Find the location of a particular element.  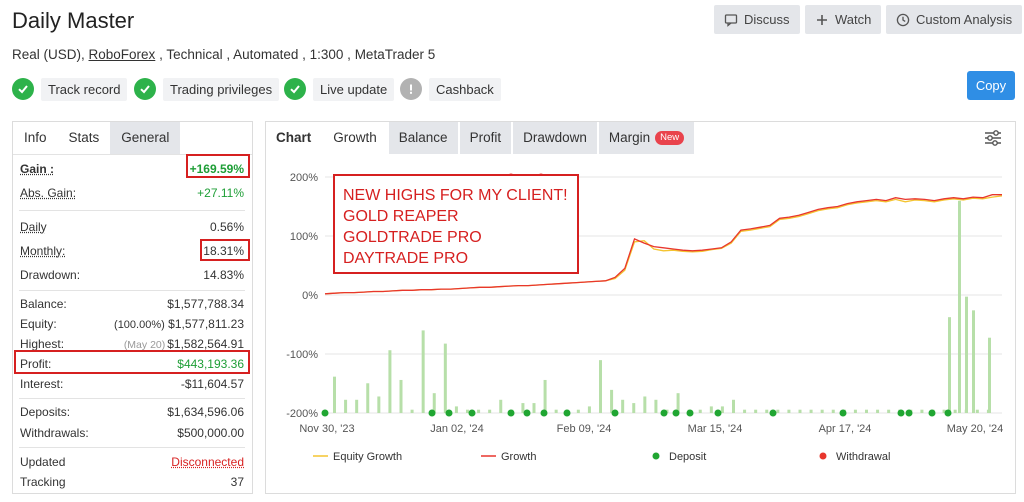

annotation-line: GOLD REAPER is located at coordinates (401, 216).